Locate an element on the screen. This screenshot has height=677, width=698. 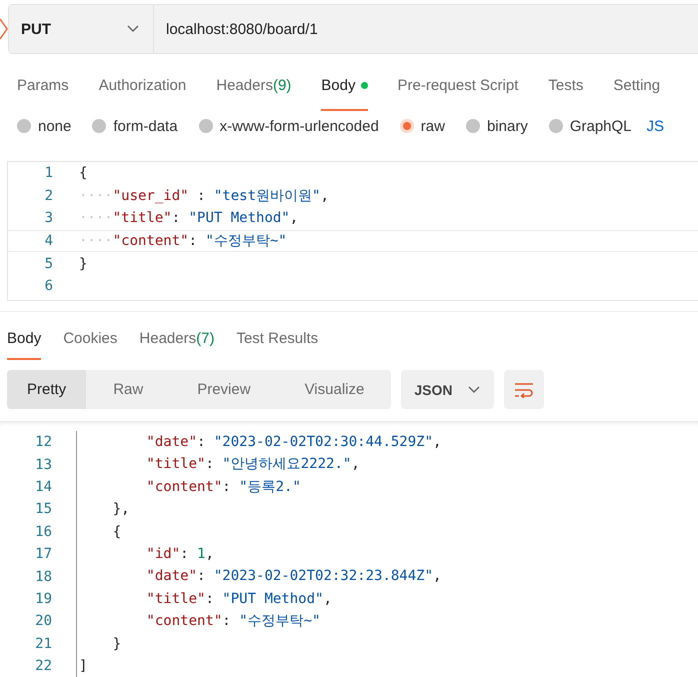
wrap-lines-button is located at coordinates (524, 389).